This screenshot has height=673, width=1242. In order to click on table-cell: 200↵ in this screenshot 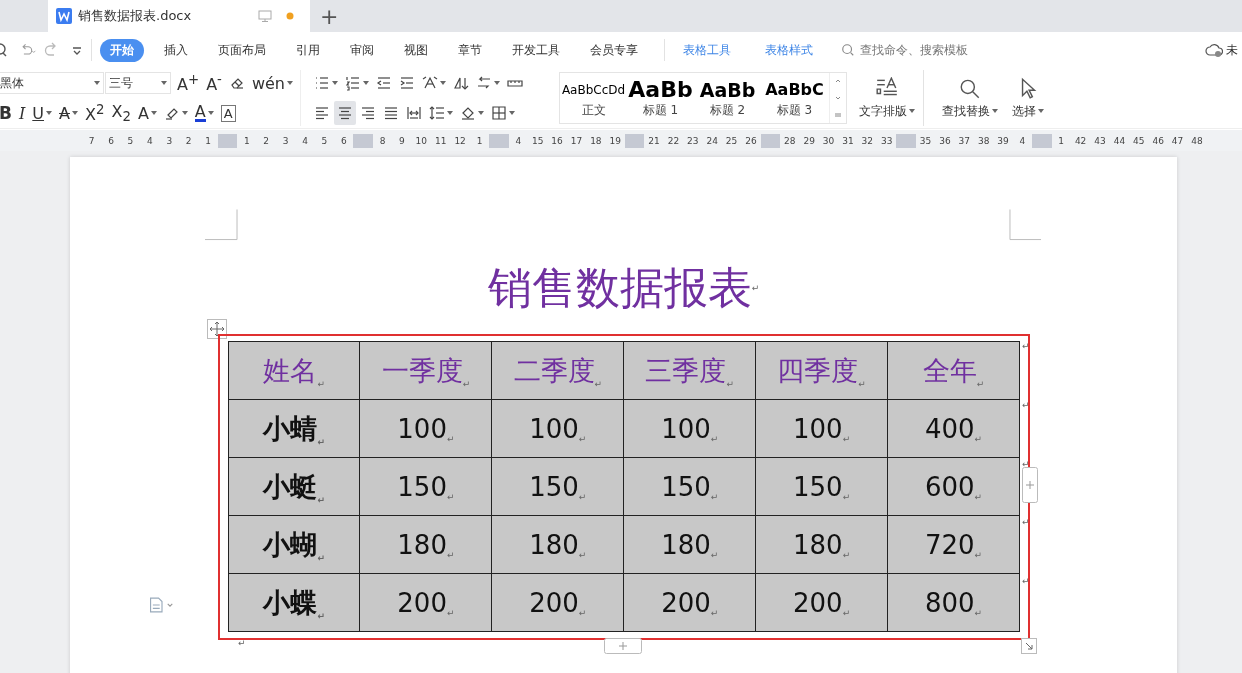, I will do `click(821, 602)`.